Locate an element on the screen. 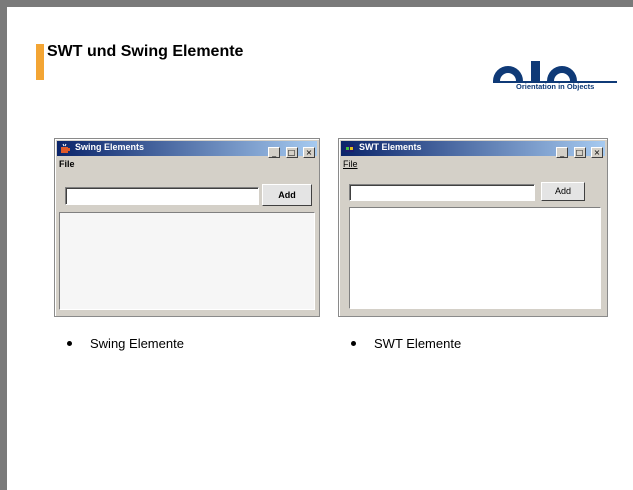 This screenshot has height=490, width=633. java-cup-icon is located at coordinates (65, 148).